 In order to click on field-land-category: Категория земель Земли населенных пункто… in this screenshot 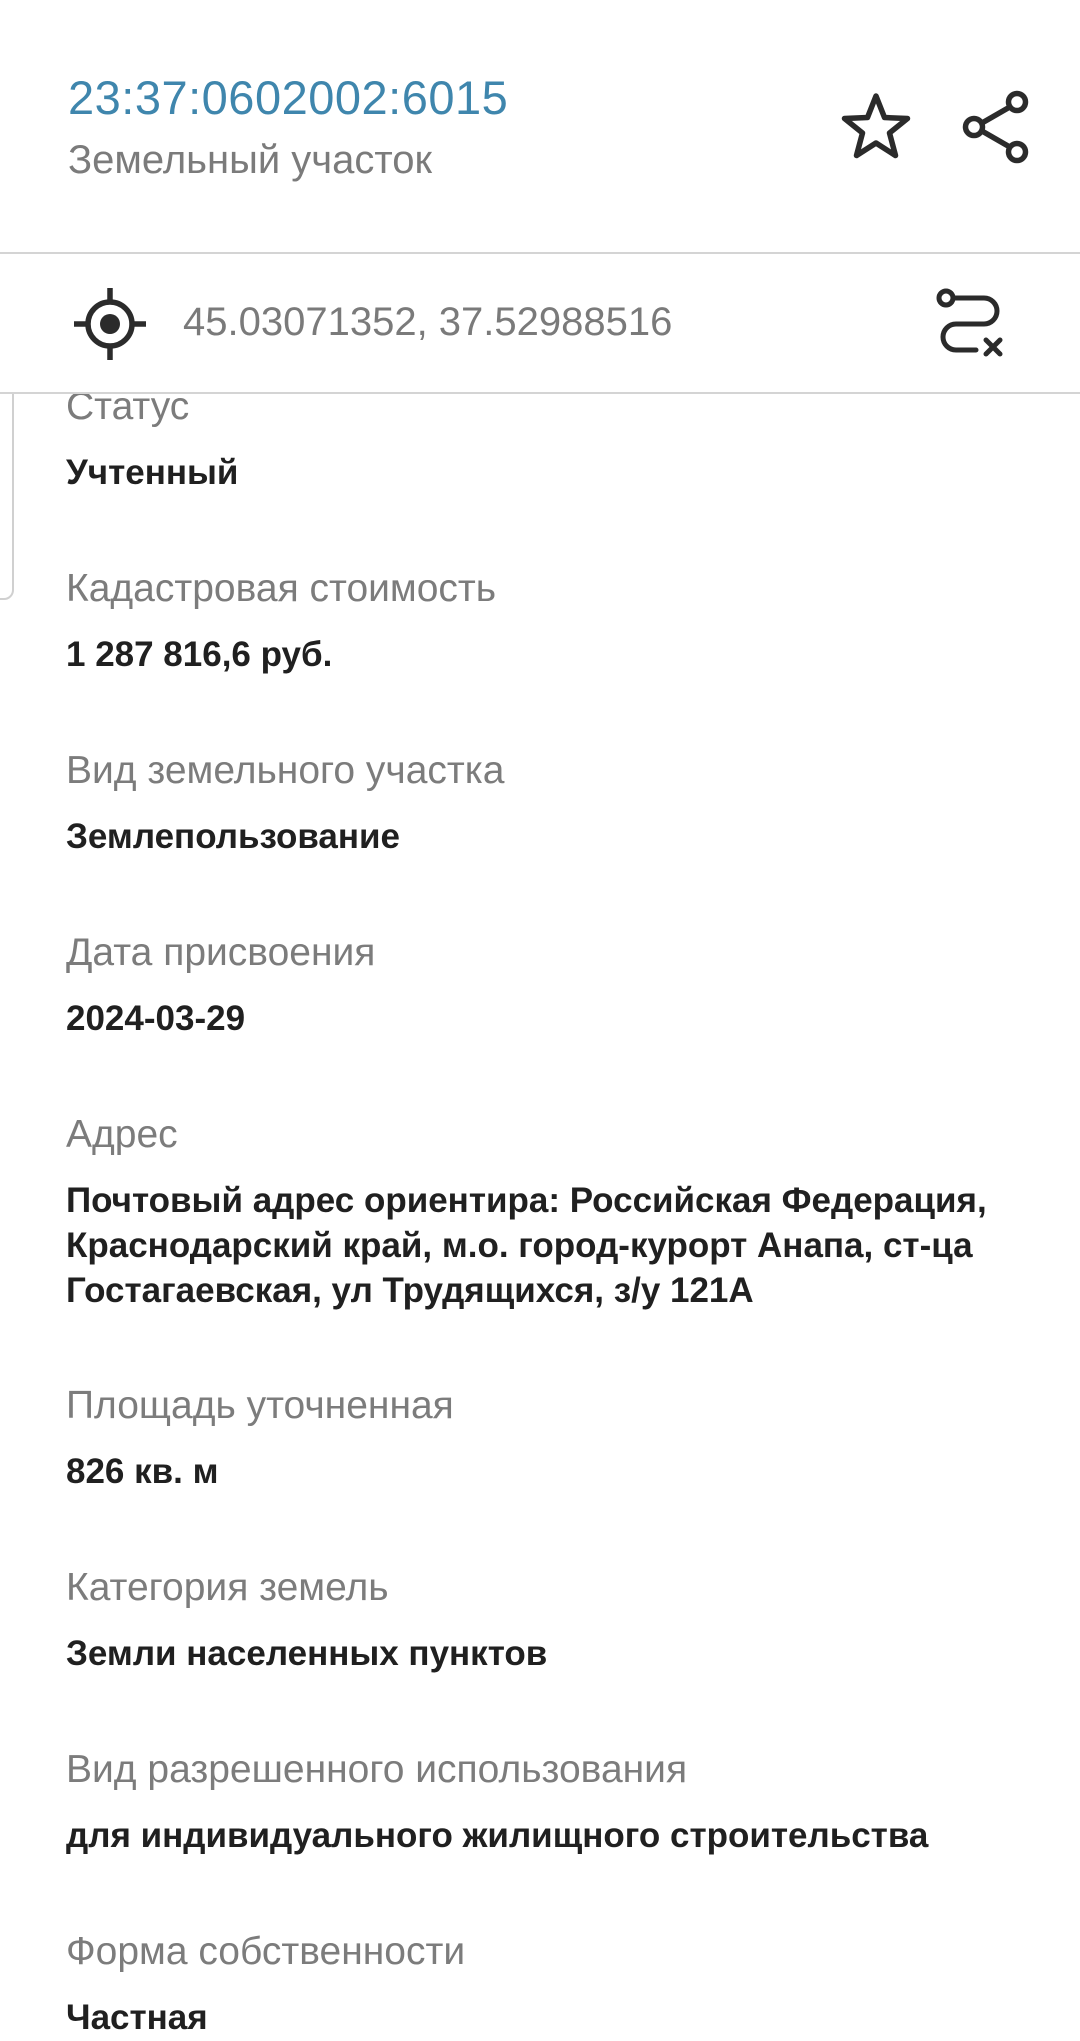, I will do `click(561, 1621)`.